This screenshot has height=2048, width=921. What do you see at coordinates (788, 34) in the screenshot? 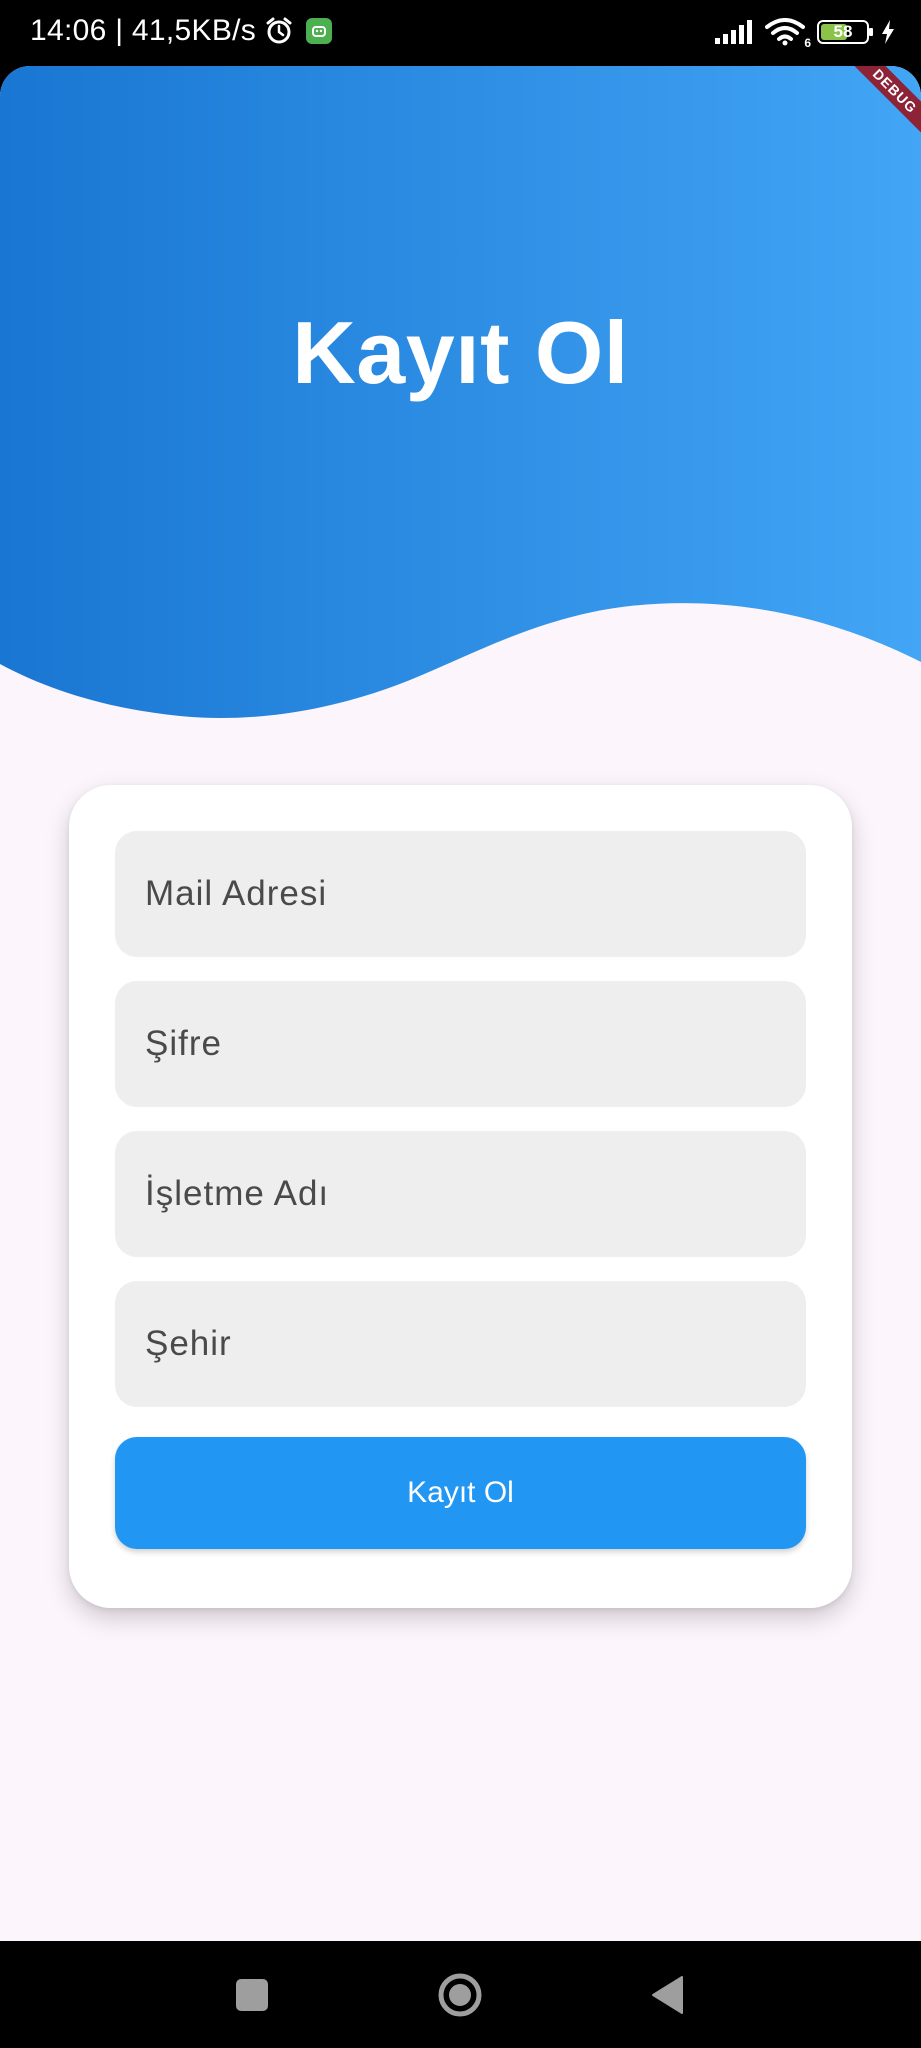
I see `wifi-icon: 6` at bounding box center [788, 34].